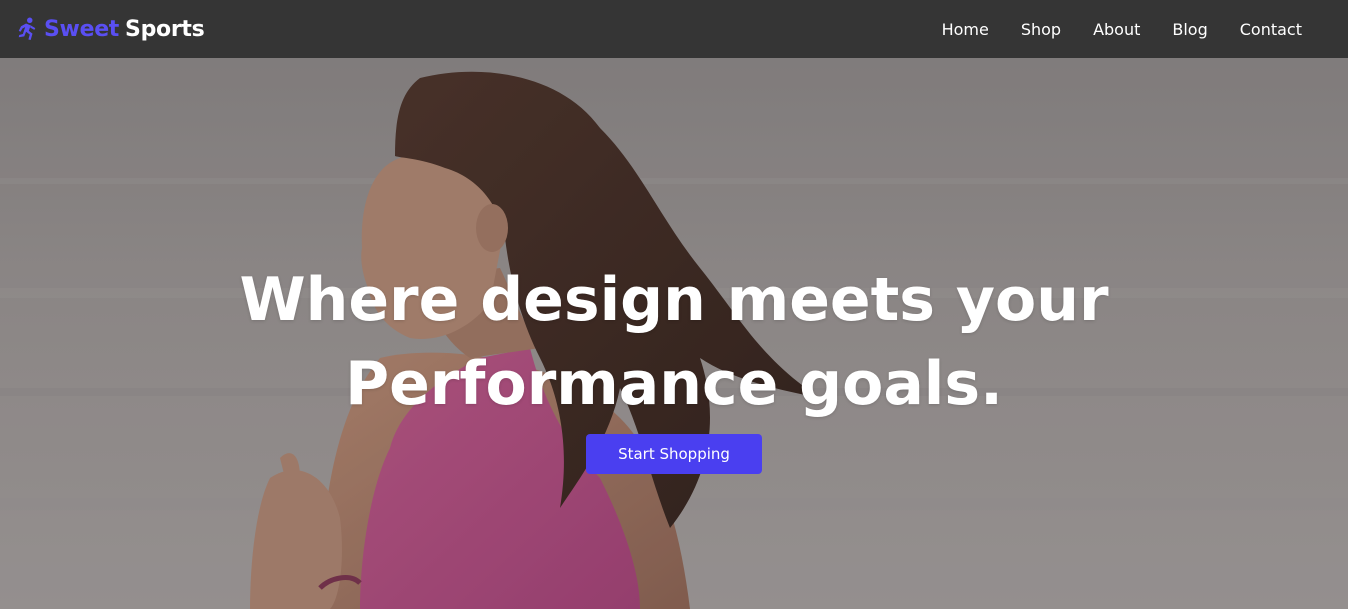 The image size is (1348, 609). Describe the element at coordinates (1041, 29) in the screenshot. I see `nav-link-shop: Shop` at that location.